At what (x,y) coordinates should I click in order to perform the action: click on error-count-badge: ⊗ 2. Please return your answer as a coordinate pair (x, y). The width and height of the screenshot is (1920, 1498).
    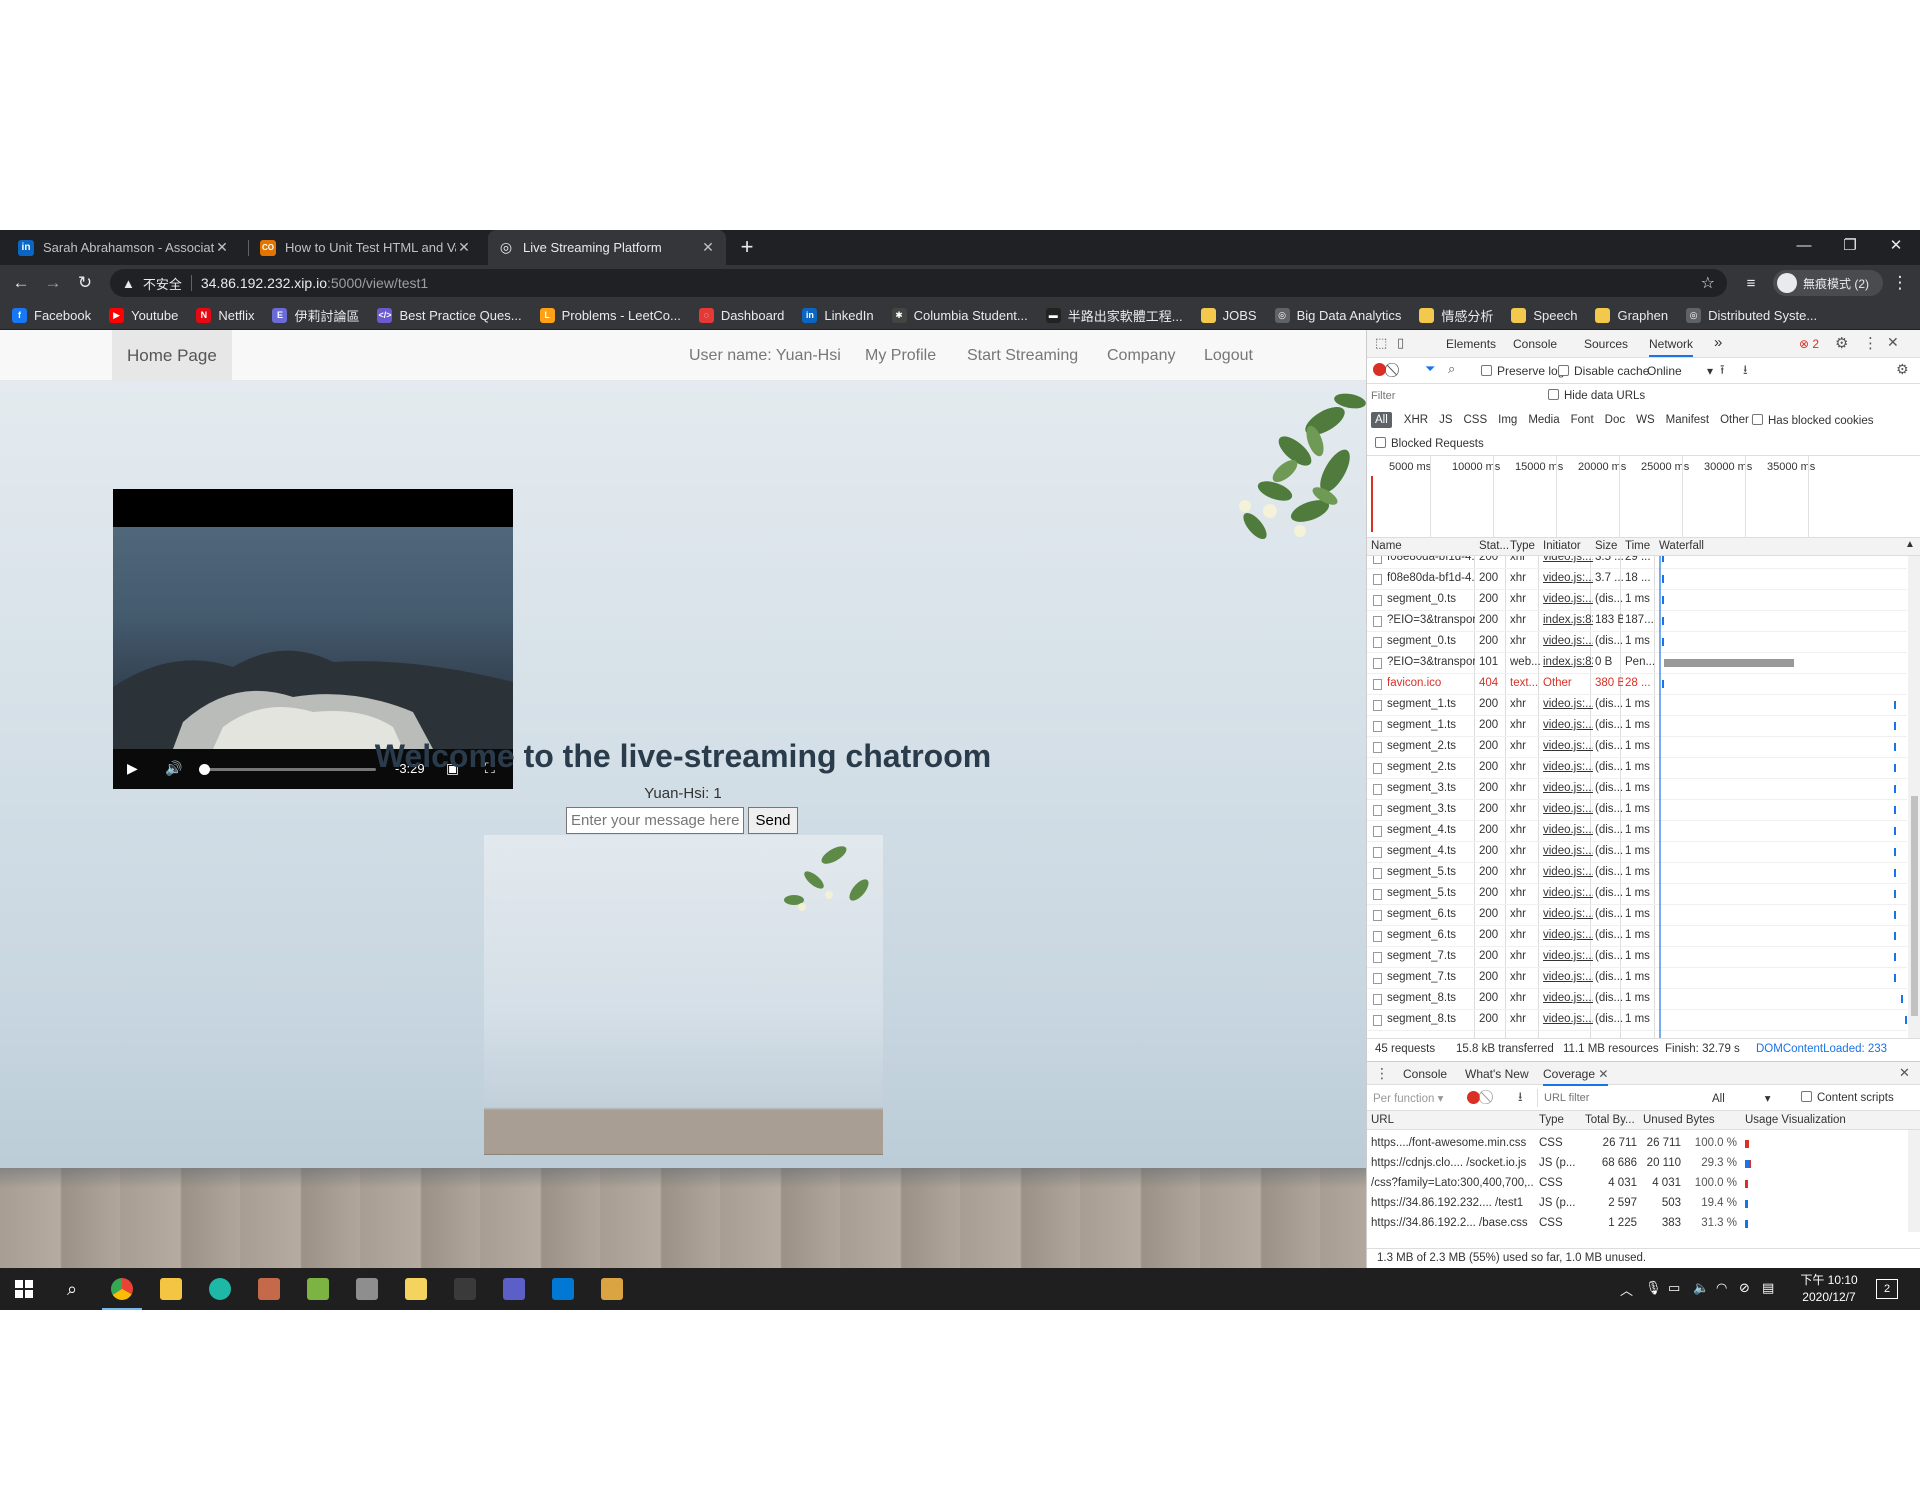
    Looking at the image, I should click on (1809, 344).